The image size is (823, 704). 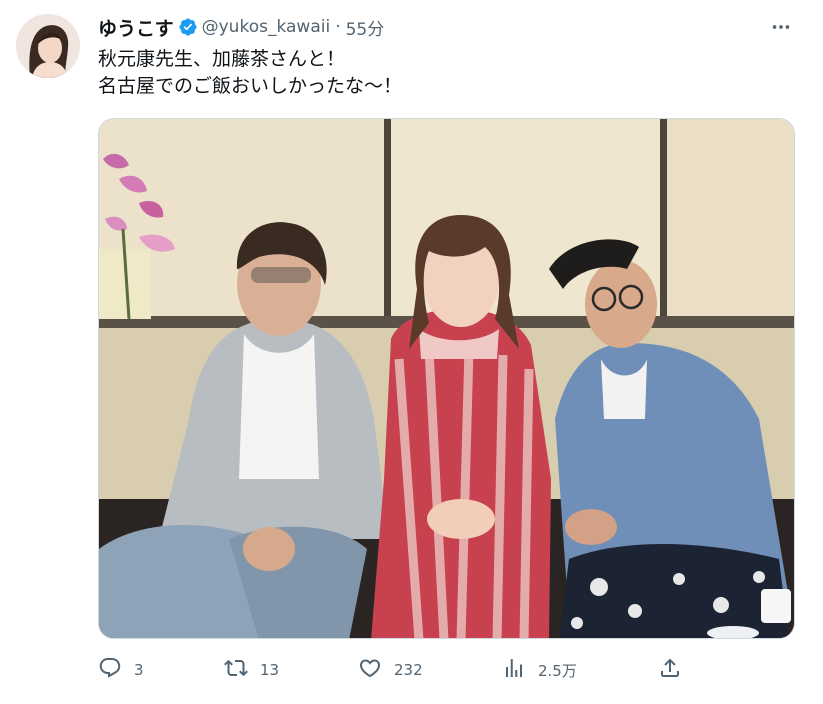 What do you see at coordinates (266, 27) in the screenshot?
I see `user-handle: @yukos_kawaii` at bounding box center [266, 27].